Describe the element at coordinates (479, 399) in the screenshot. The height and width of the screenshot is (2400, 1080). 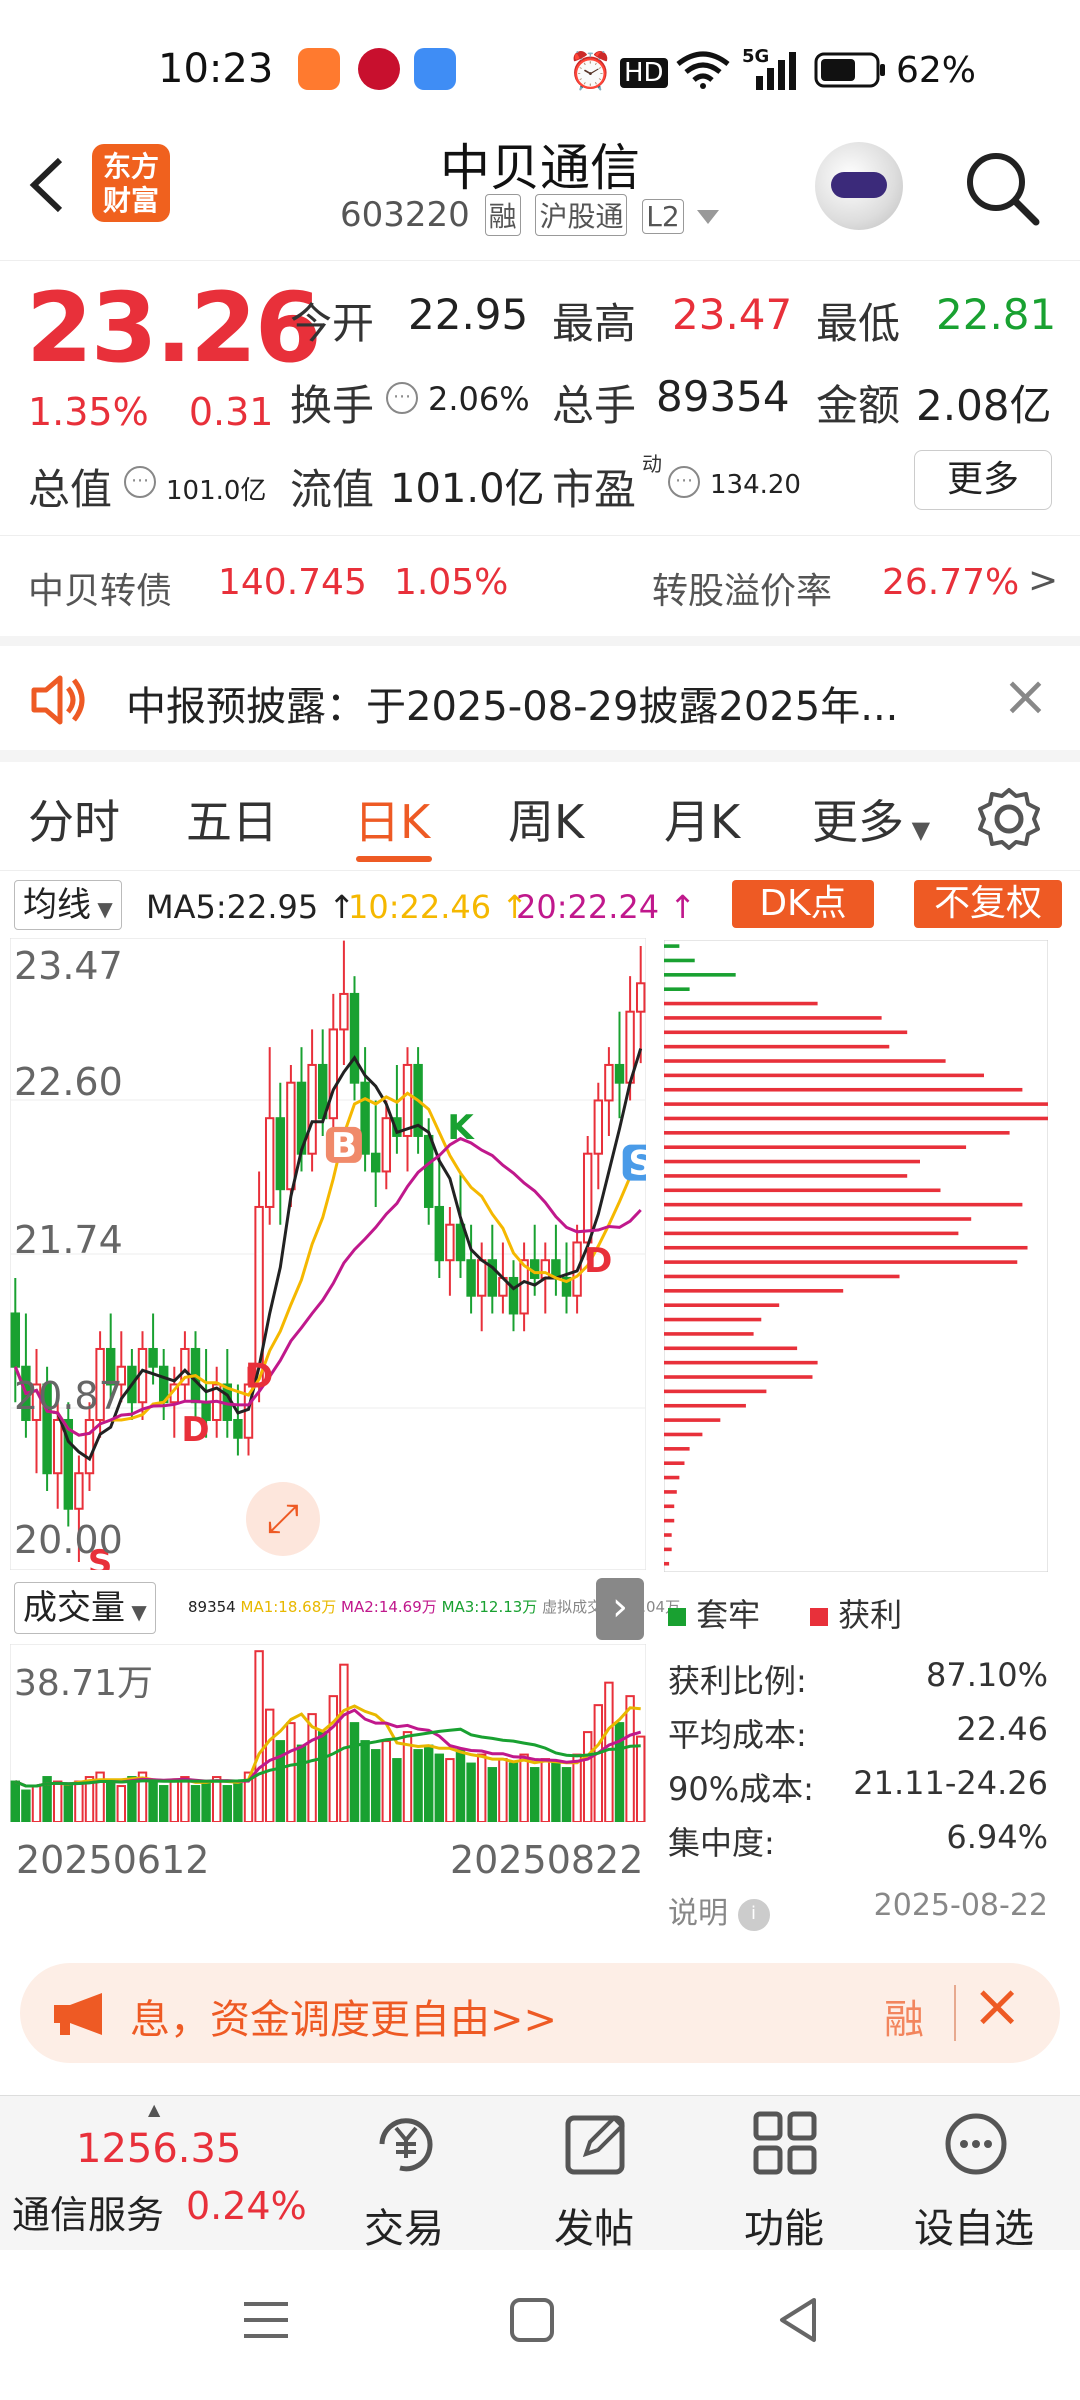
I see `turnover-value: 2.06%` at that location.